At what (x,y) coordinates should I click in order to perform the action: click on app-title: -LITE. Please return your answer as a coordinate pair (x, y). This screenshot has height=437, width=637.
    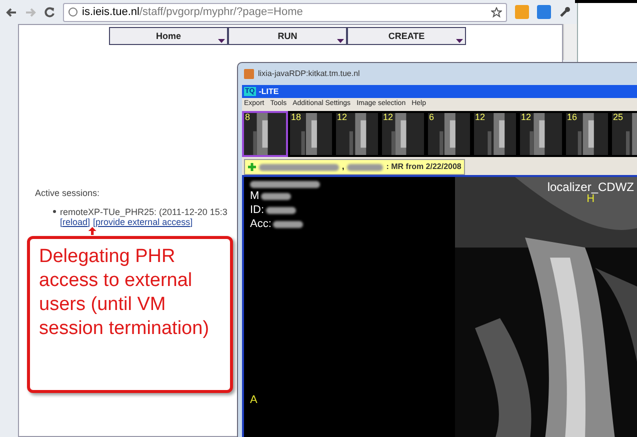
    Looking at the image, I should click on (268, 92).